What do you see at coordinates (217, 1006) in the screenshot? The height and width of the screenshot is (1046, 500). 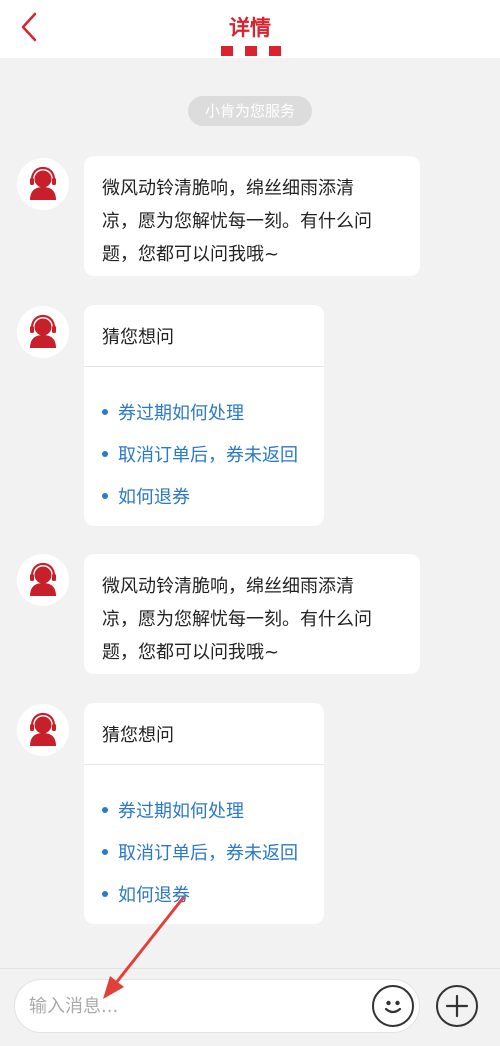 I see `message-input` at bounding box center [217, 1006].